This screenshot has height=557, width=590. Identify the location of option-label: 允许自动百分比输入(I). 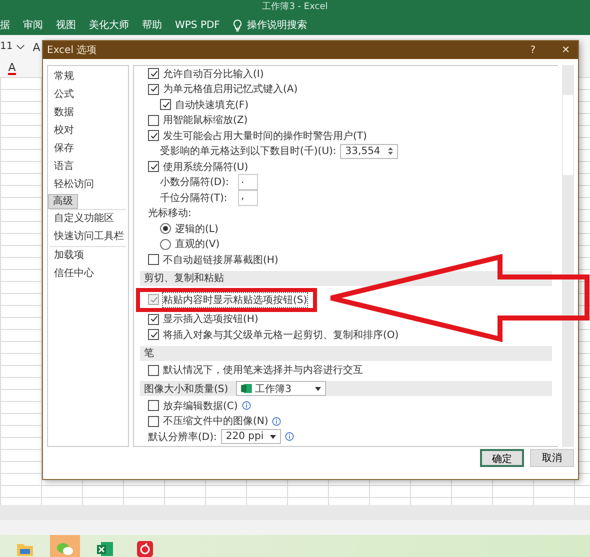
(213, 74).